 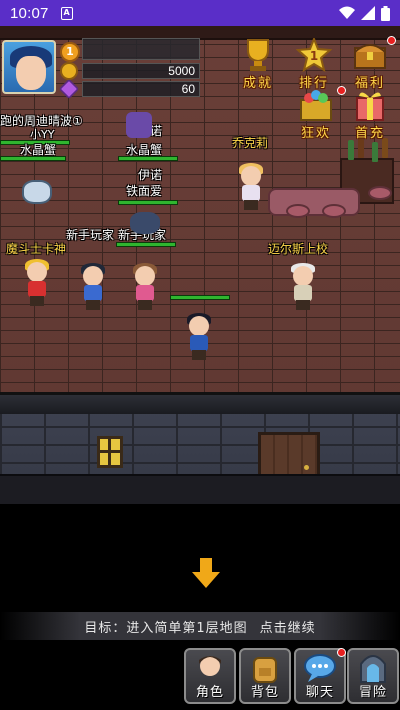 I want to click on npc-modou, so click(x=37, y=282).